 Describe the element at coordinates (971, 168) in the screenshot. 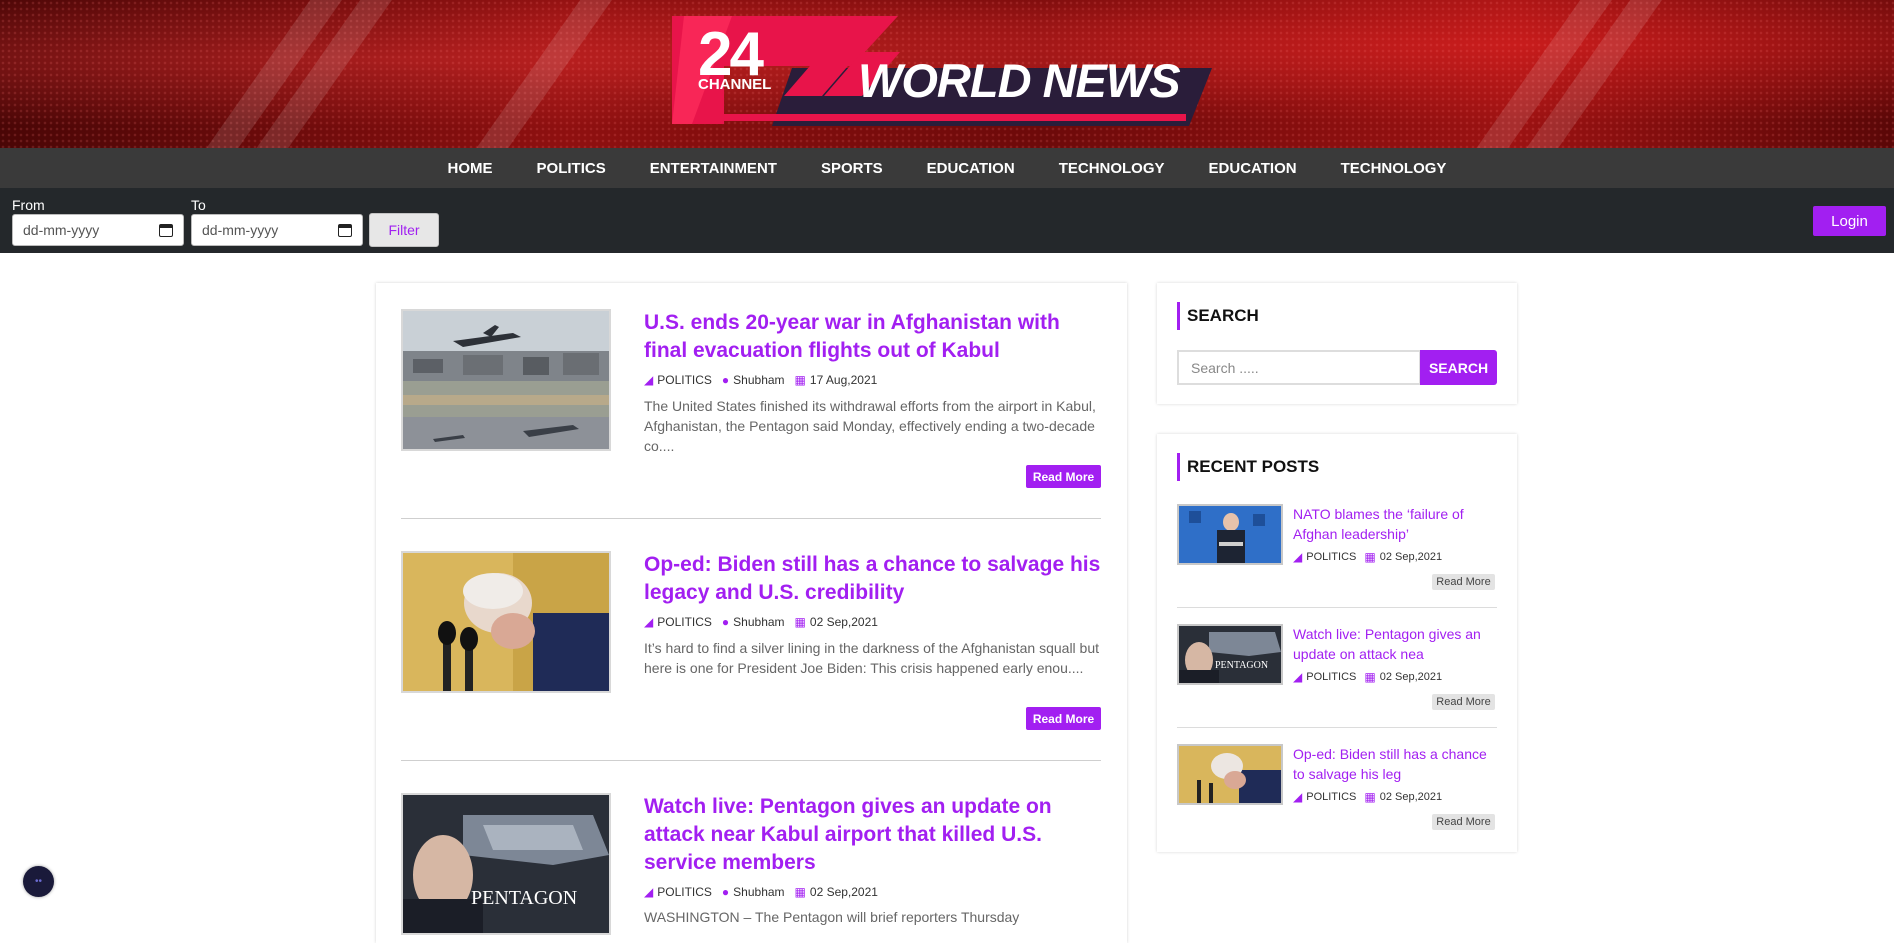

I see `nav-item-education: EDUCATION` at that location.